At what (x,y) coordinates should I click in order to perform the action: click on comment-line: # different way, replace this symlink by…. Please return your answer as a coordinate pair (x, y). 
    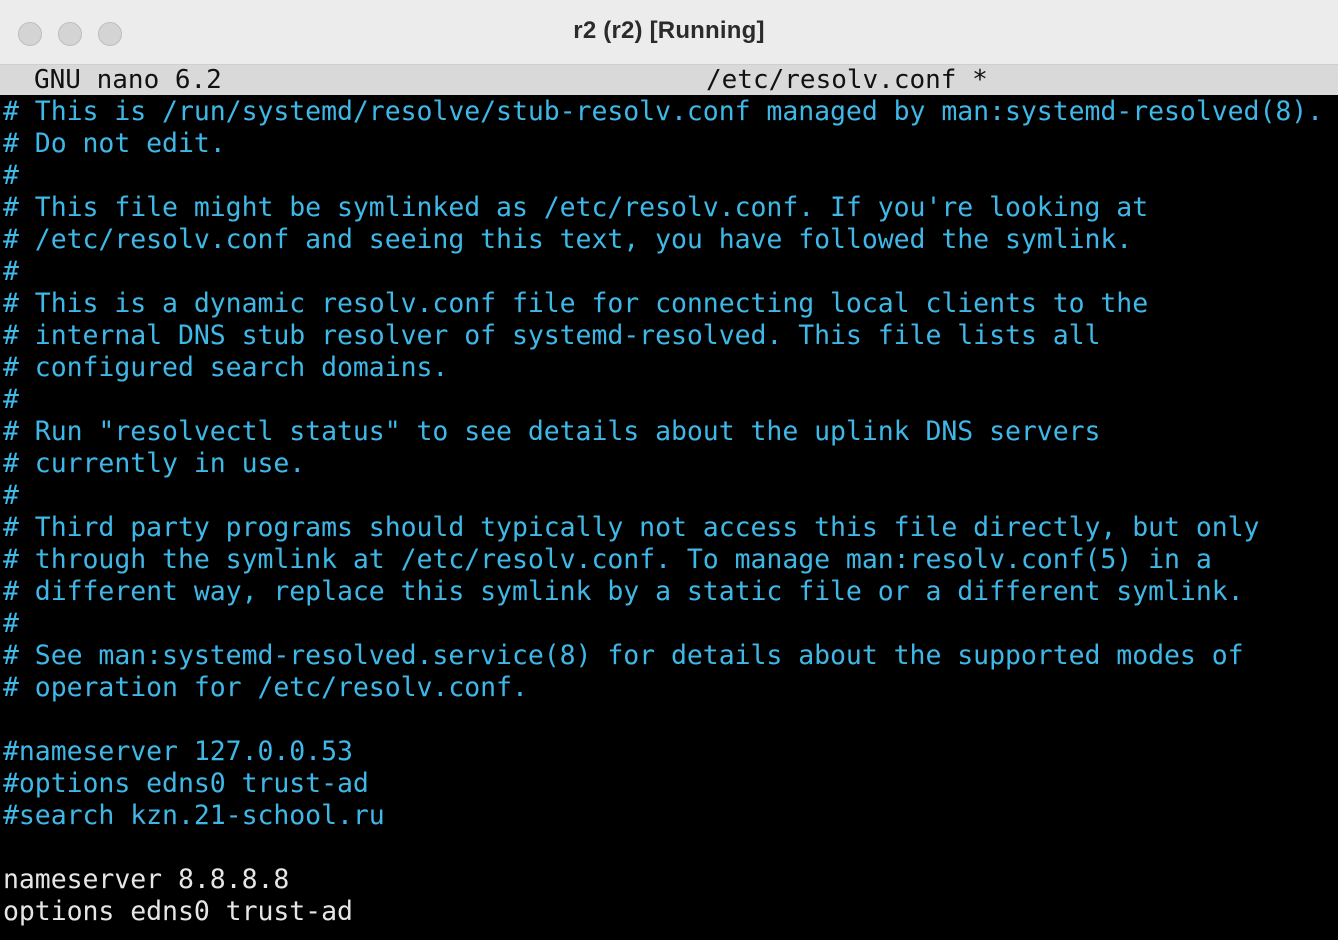
    Looking at the image, I should click on (670, 592).